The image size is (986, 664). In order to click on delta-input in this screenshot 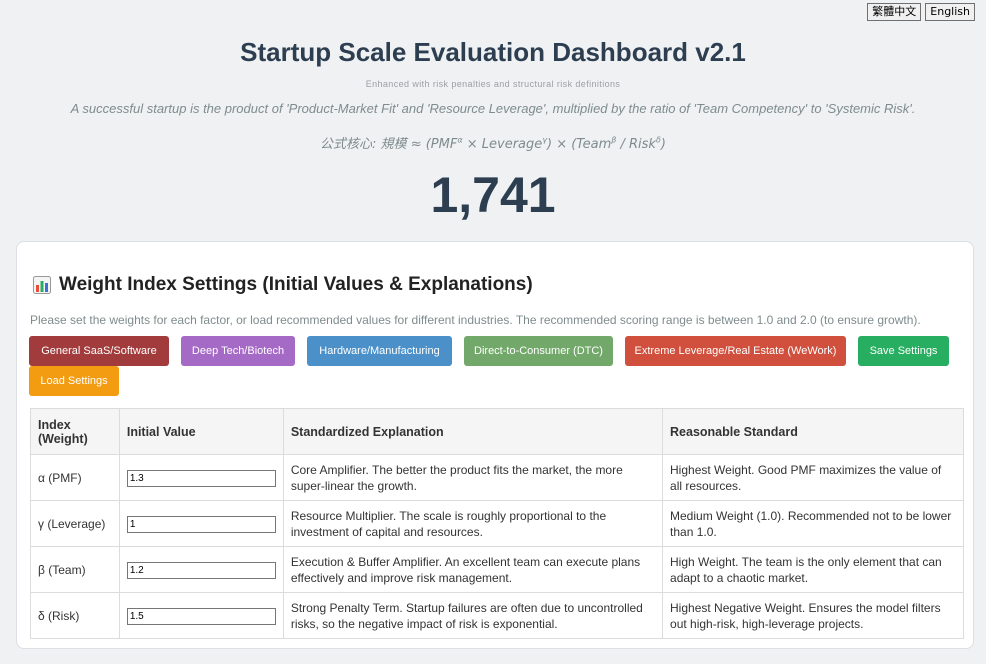, I will do `click(201, 616)`.